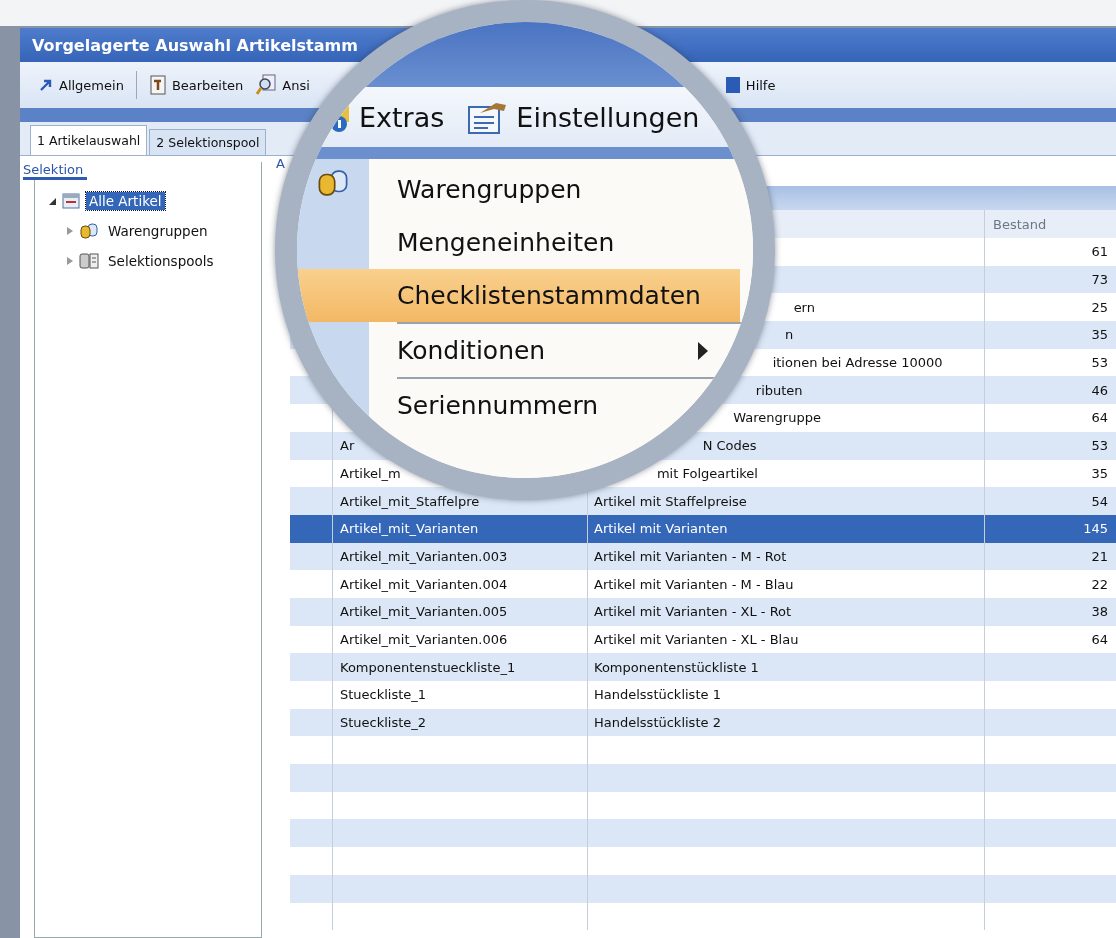 The width and height of the screenshot is (1116, 938). Describe the element at coordinates (1099, 501) in the screenshot. I see `table-cell: 54` at that location.